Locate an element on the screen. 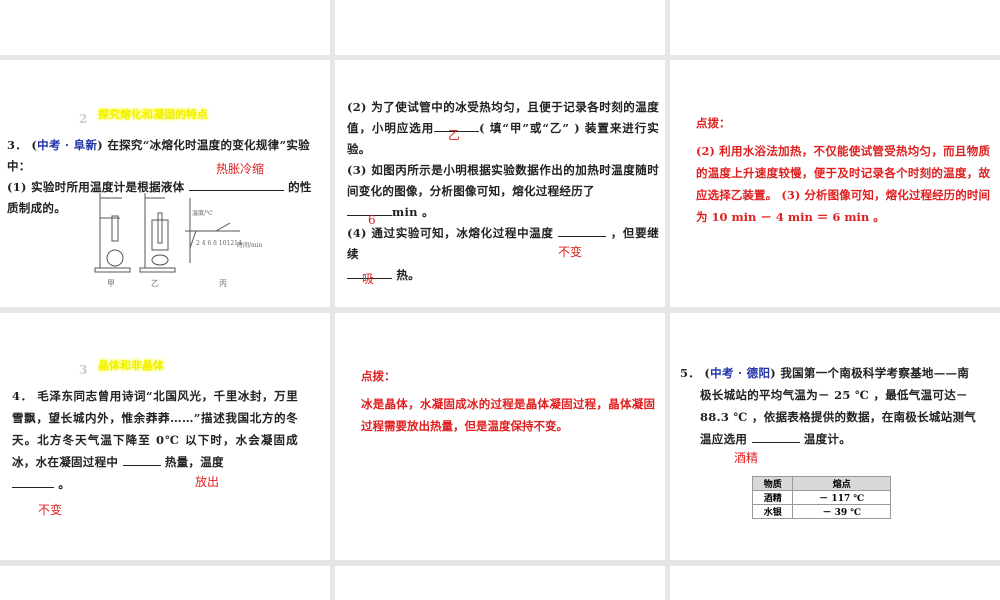 The image size is (1000, 600). melting-point-table: 物质 熔点 酒精－ 117 ℃ 水银－ 39 ℃ is located at coordinates (821, 497).